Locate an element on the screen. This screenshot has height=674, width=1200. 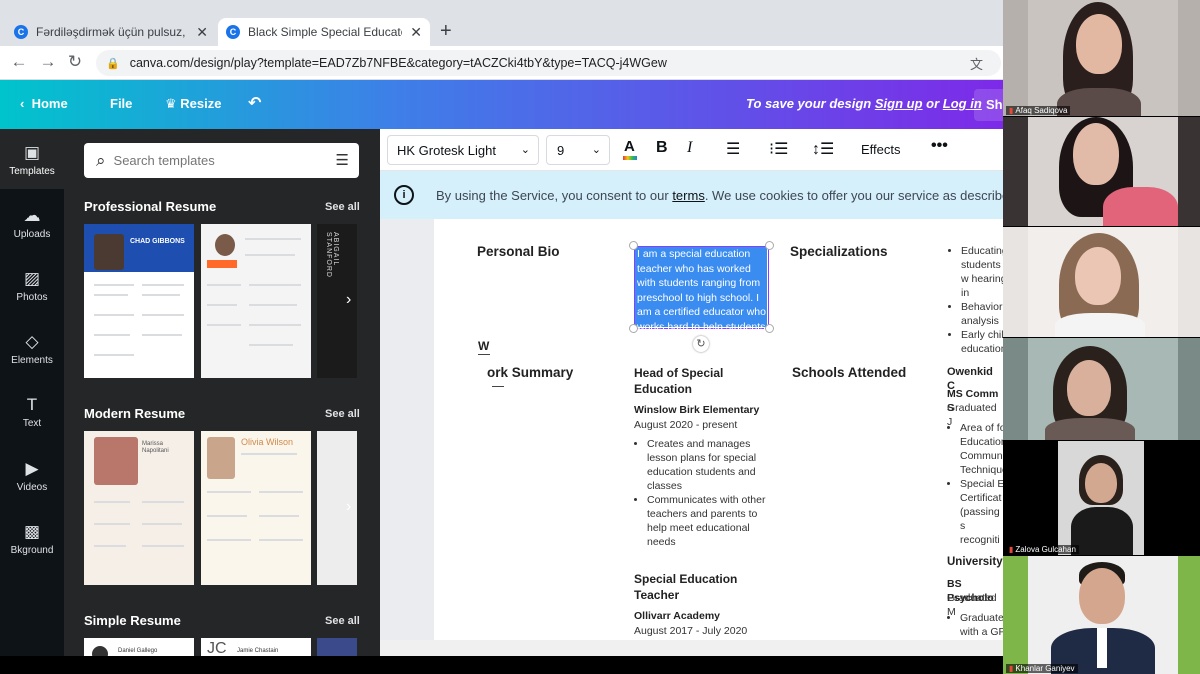
spacing-icon: ↕☰ is located at coordinates (823, 149).